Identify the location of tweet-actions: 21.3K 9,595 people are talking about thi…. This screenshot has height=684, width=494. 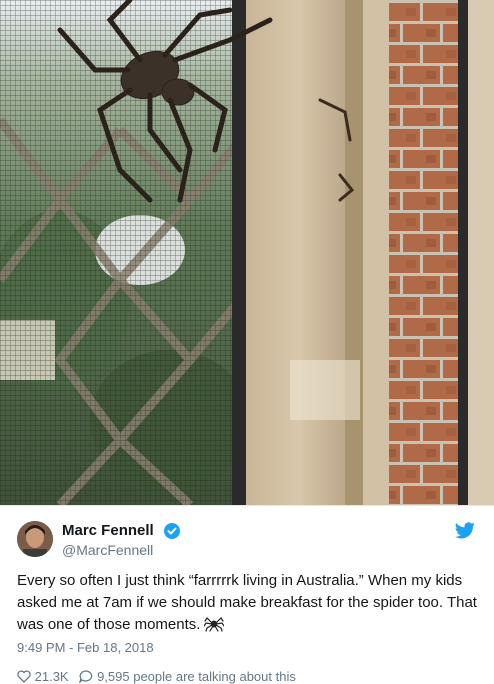
(156, 676).